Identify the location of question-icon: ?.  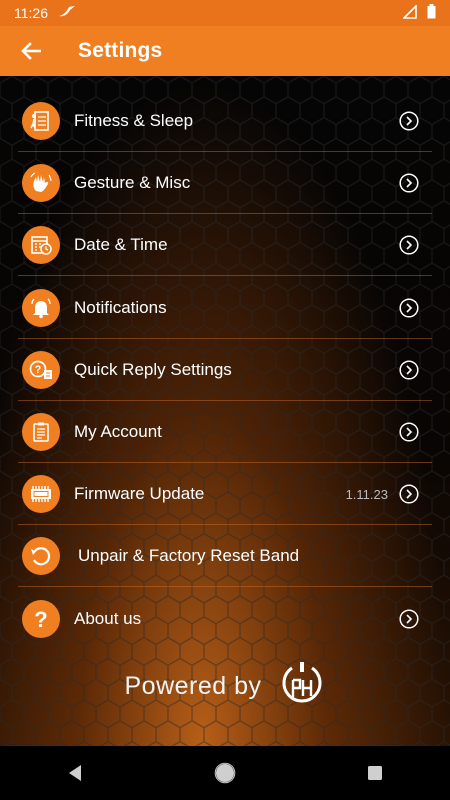
(41, 618).